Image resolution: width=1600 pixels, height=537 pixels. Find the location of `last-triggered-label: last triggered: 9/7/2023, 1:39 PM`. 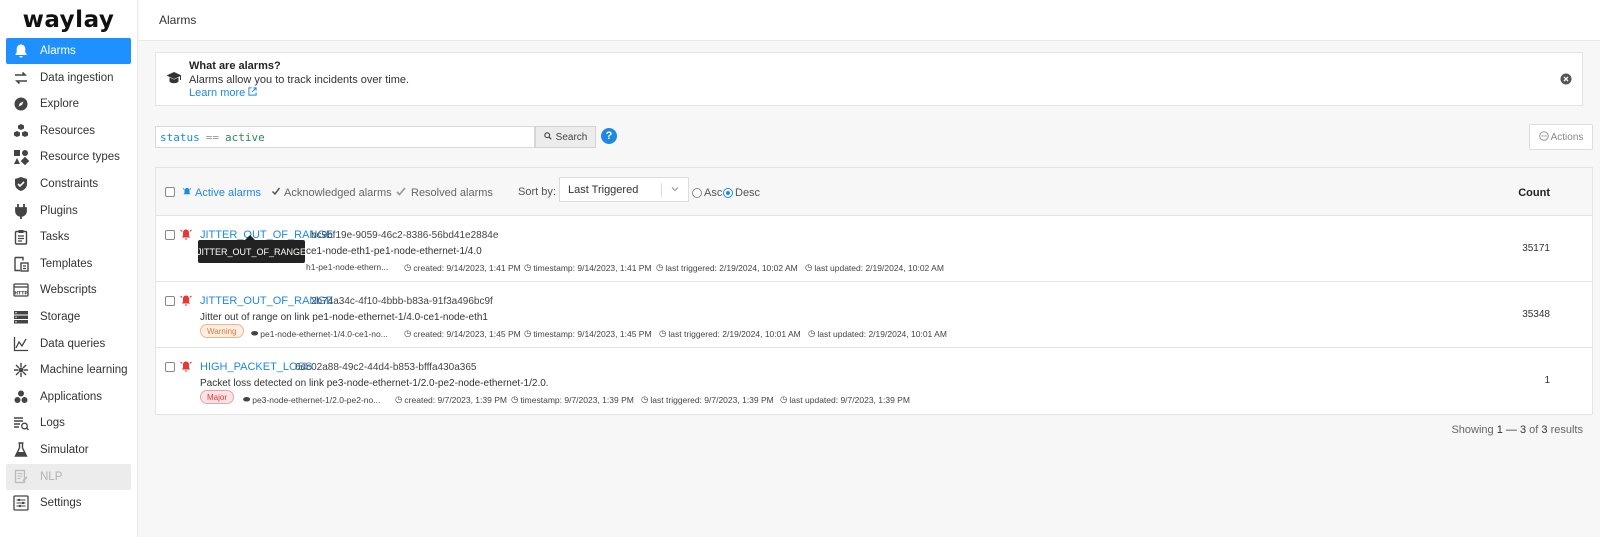

last-triggered-label: last triggered: 9/7/2023, 1:39 PM is located at coordinates (712, 399).